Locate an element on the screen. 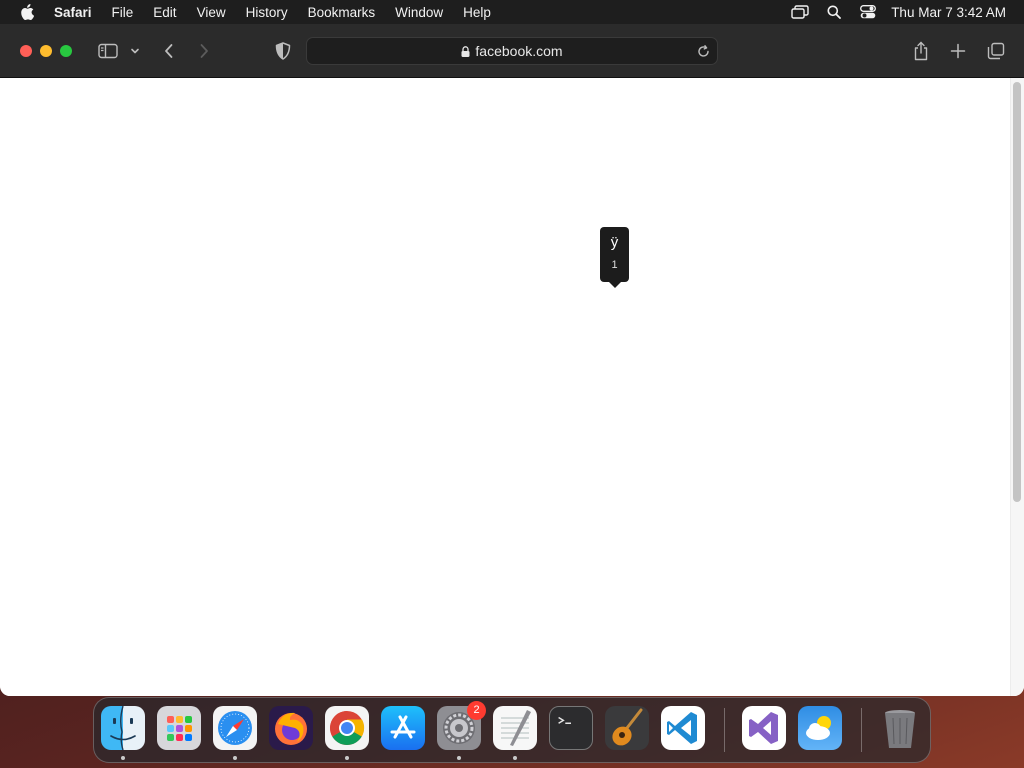  chevron-left-icon is located at coordinates (169, 51).